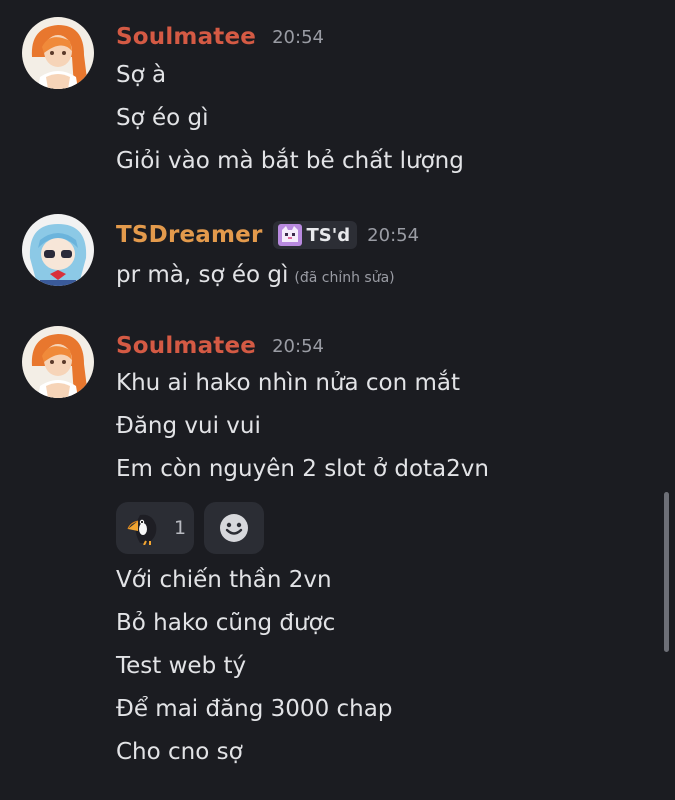 The image size is (675, 800). What do you see at coordinates (181, 666) in the screenshot?
I see `message-text: Test web tý` at bounding box center [181, 666].